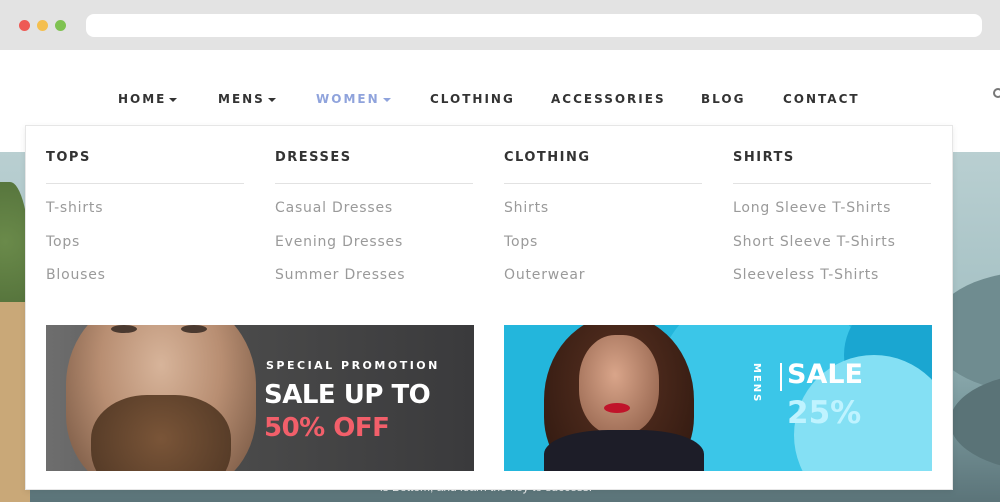 This screenshot has height=502, width=1000. I want to click on nav-item-home: HOME, so click(148, 99).